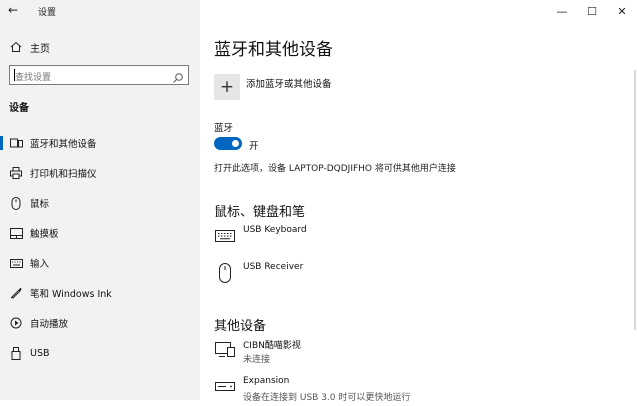  I want to click on discoverable-text: 打开此选项，设备 LAPTOP-DQDJIFHO 将可供其他用户连接, so click(335, 169).